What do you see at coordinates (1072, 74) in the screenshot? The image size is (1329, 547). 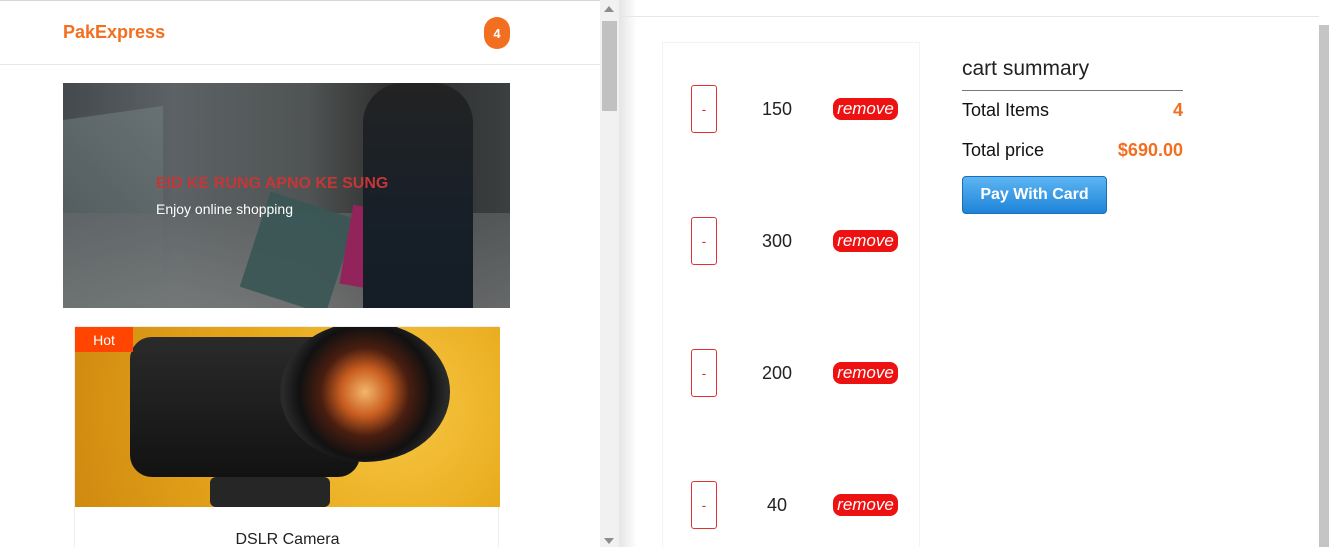 I see `summary-title: cart summary` at bounding box center [1072, 74].